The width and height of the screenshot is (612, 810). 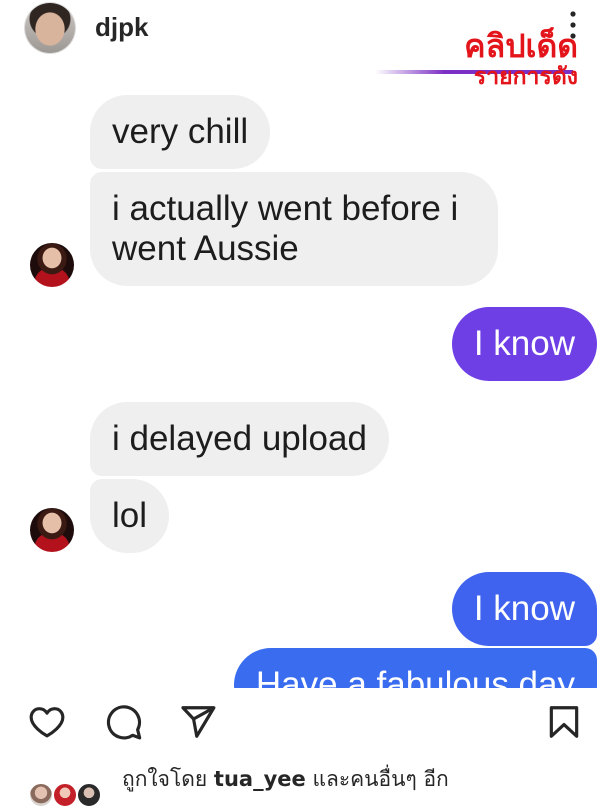 What do you see at coordinates (47, 722) in the screenshot?
I see `heart-icon` at bounding box center [47, 722].